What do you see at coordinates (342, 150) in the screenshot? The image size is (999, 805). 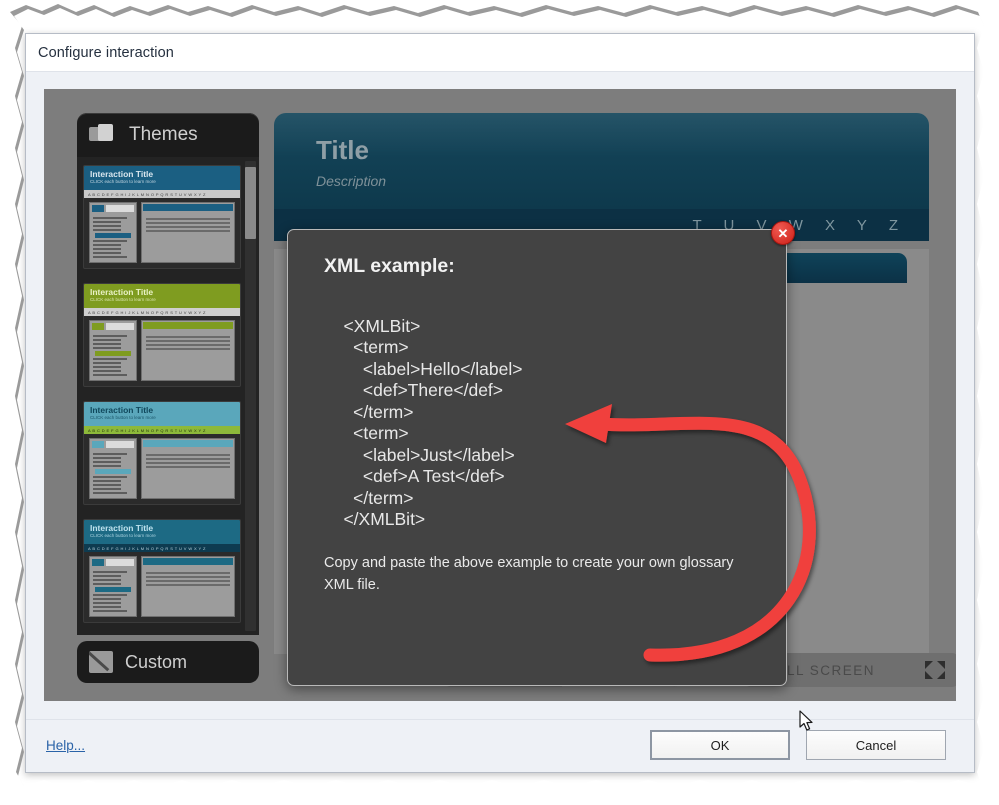 I see `preview-title: Title` at bounding box center [342, 150].